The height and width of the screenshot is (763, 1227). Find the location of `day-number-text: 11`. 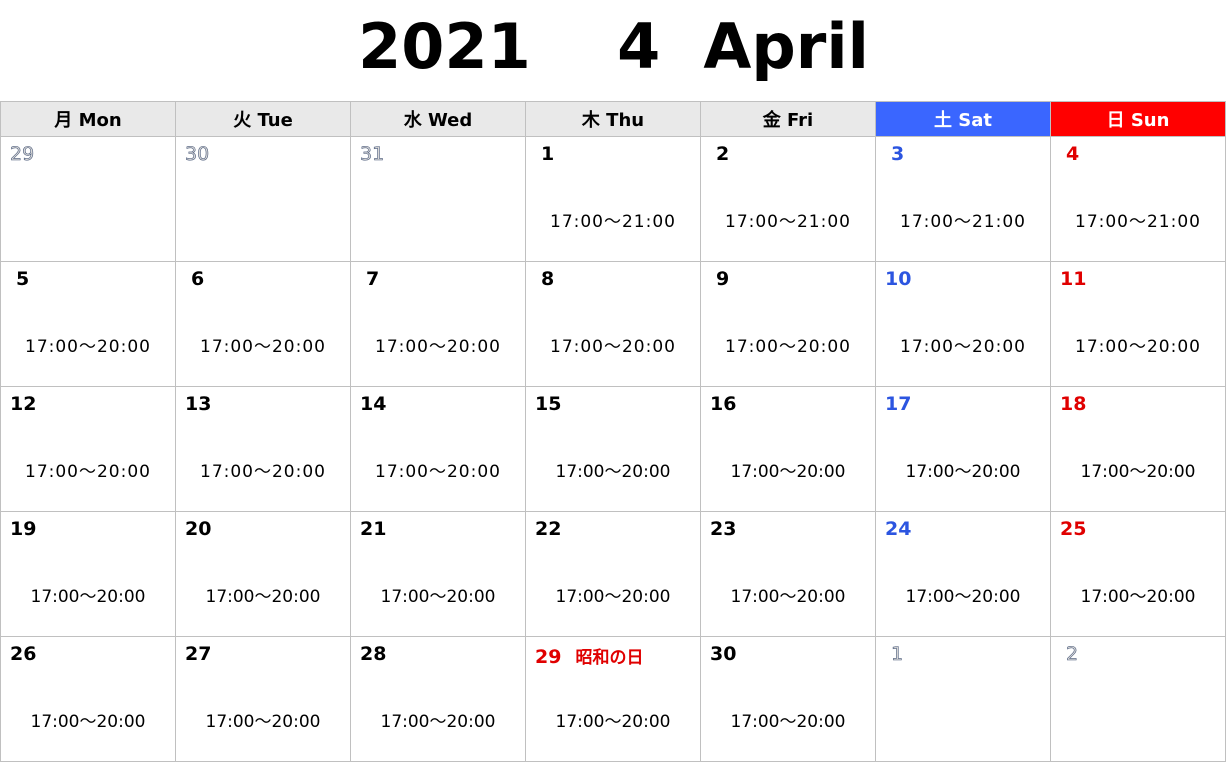

day-number-text: 11 is located at coordinates (1073, 279).